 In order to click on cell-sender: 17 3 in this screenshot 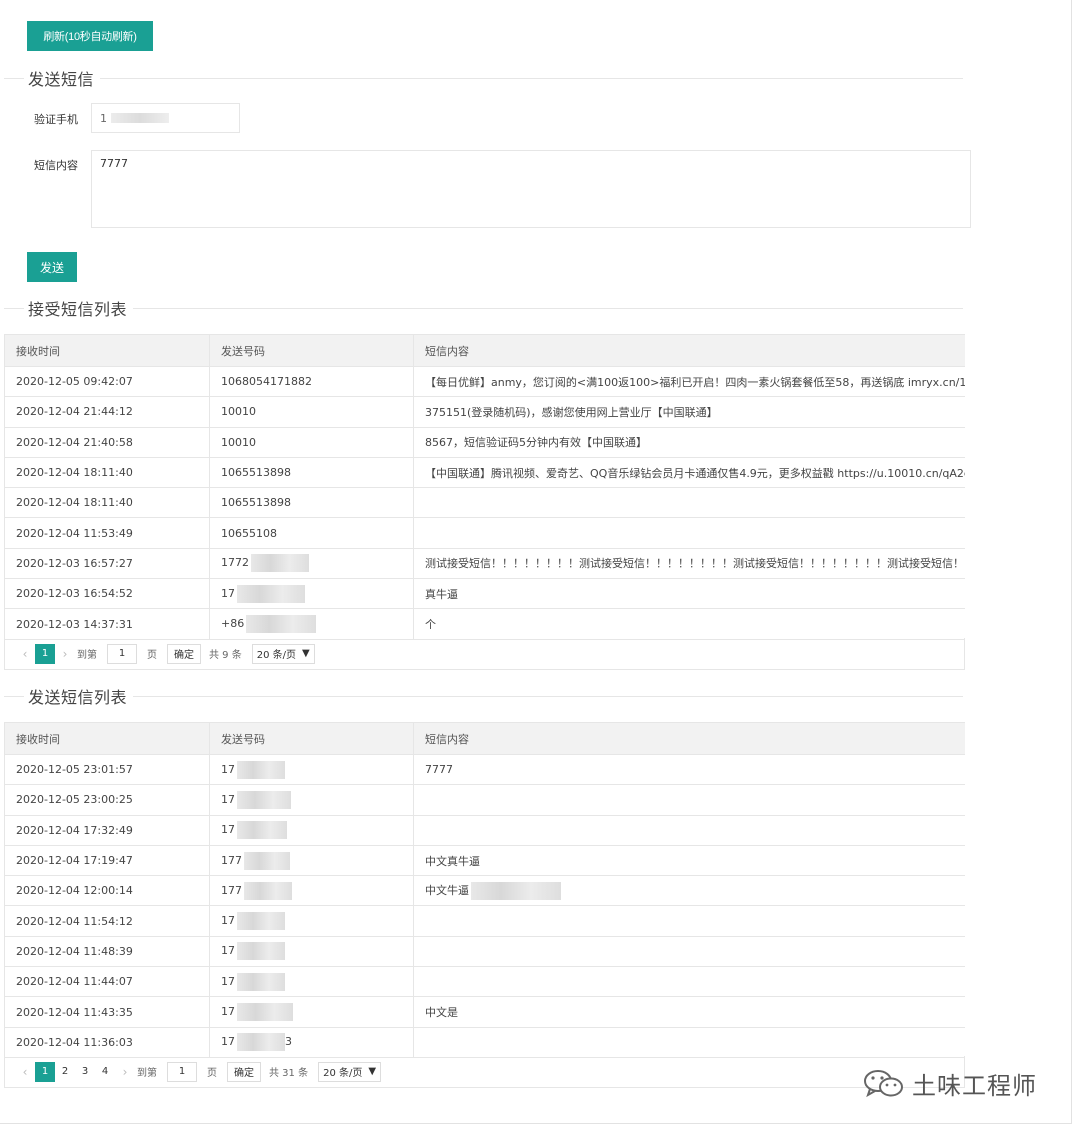, I will do `click(311, 1042)`.